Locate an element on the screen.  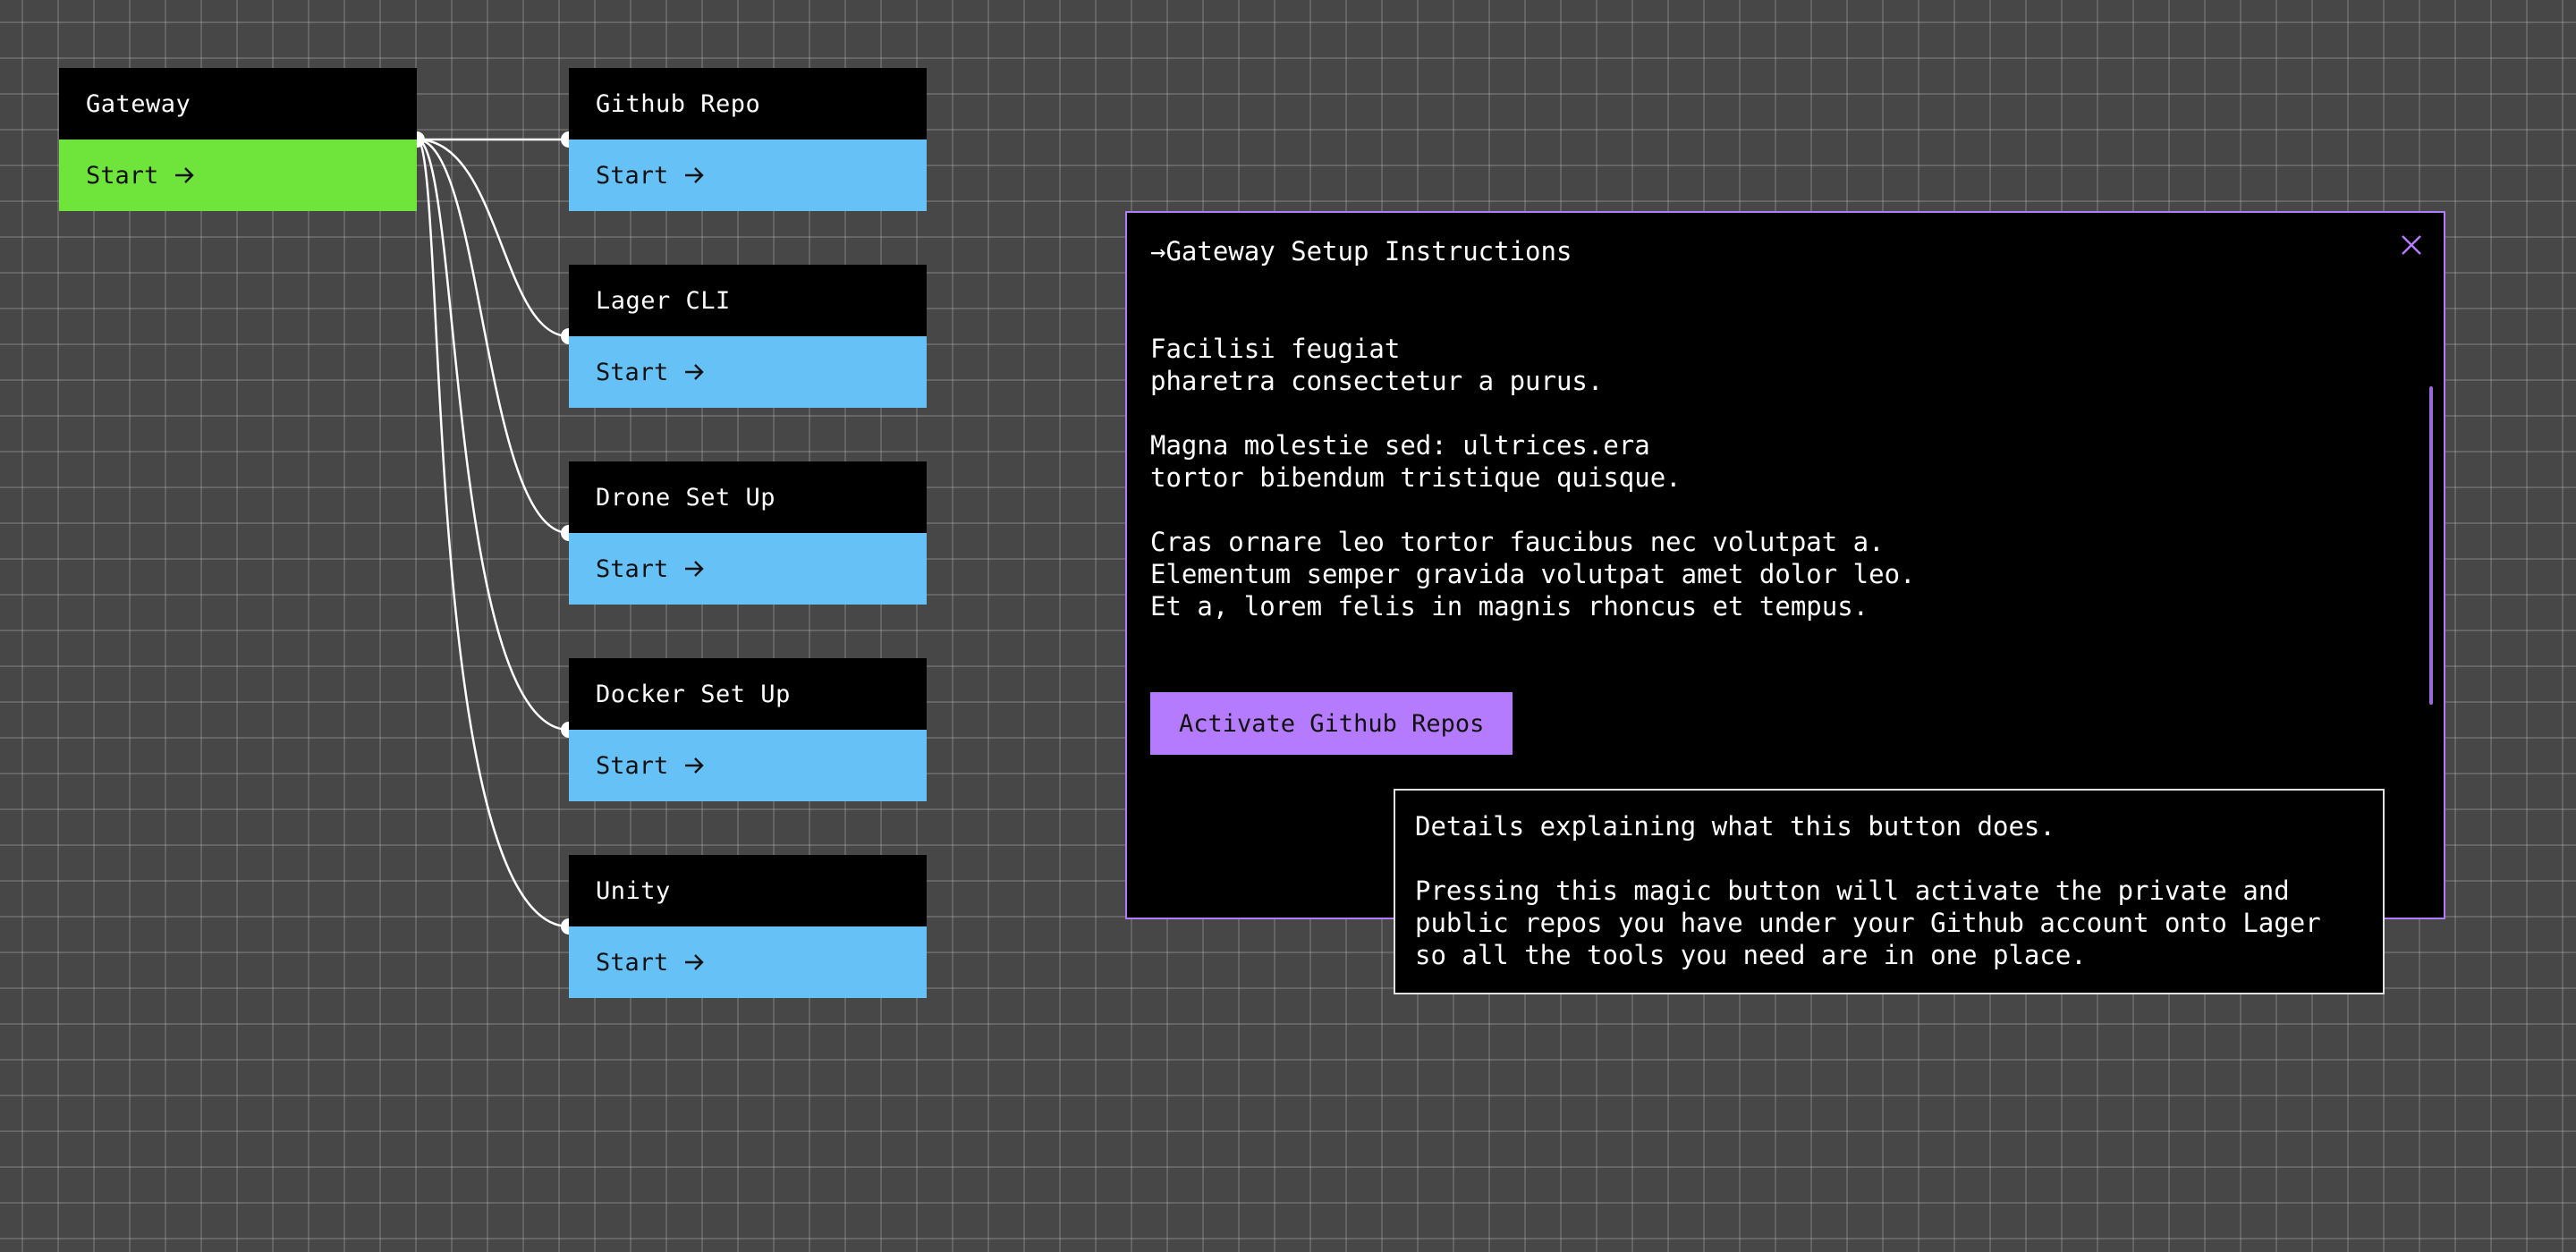
node-title-text: Unity is located at coordinates (633, 890).